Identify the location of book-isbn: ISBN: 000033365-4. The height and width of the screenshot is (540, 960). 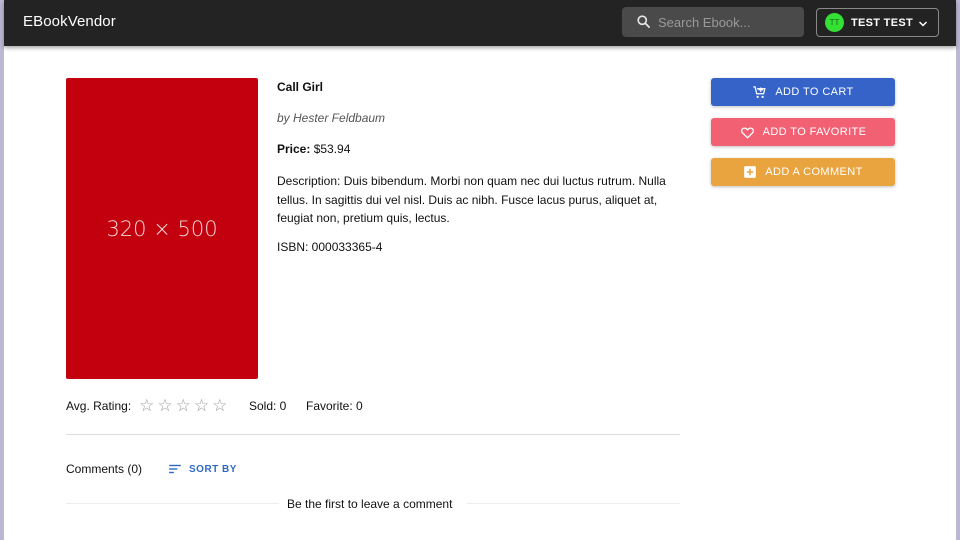
(330, 247).